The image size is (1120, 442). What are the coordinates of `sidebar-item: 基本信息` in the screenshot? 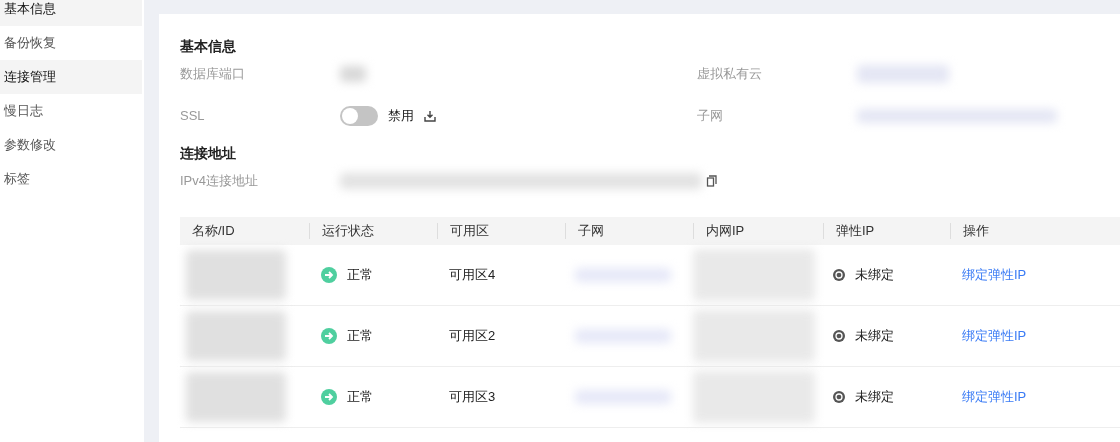 It's located at (71, 13).